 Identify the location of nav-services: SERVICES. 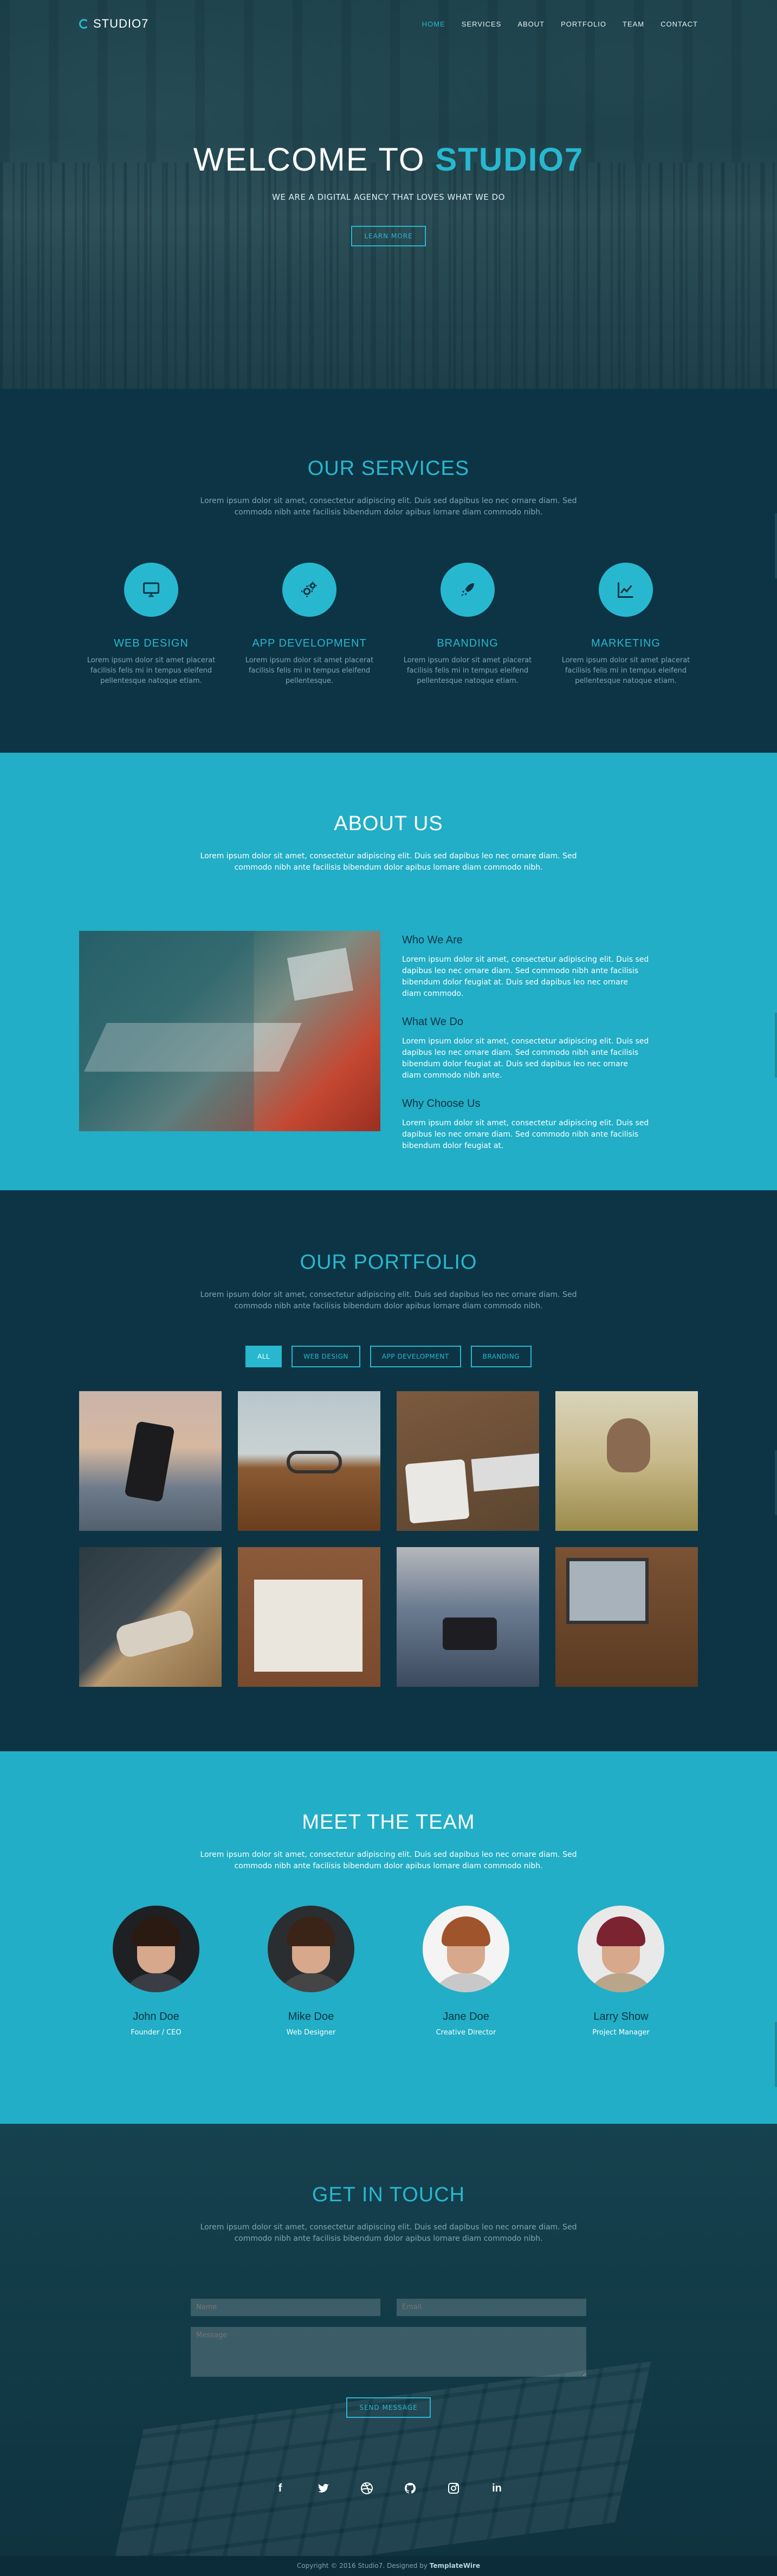
(482, 24).